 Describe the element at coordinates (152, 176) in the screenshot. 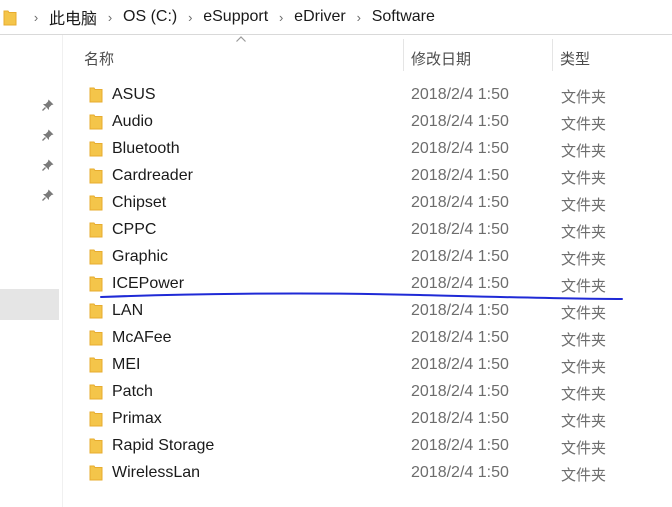

I see `file-name: Cardreader` at that location.